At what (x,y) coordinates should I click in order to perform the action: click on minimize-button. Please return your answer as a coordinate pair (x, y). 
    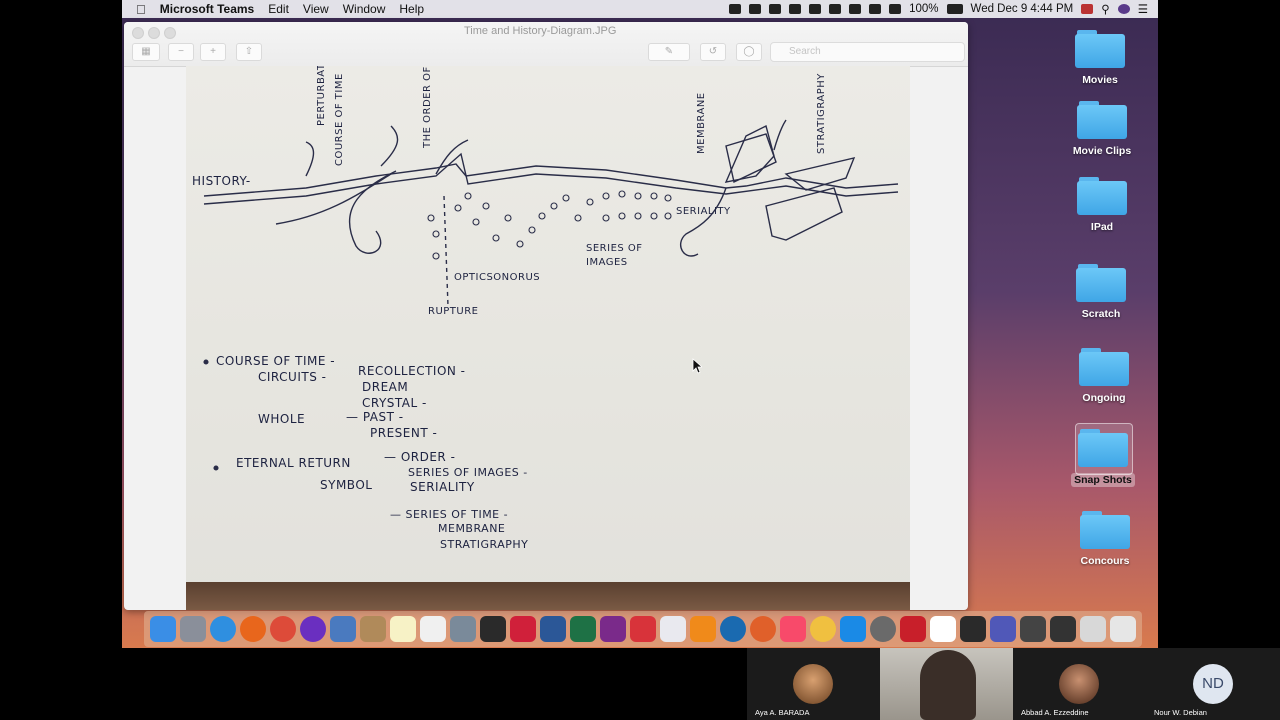
    Looking at the image, I should click on (154, 33).